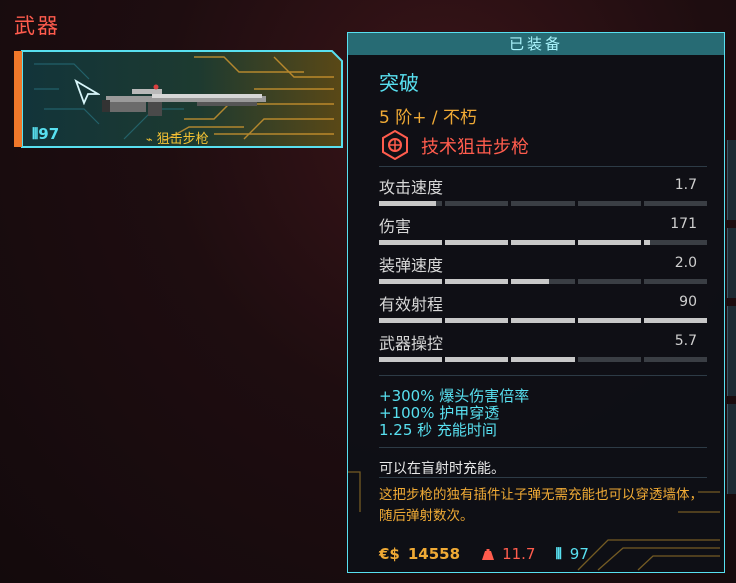 The height and width of the screenshot is (583, 736). I want to click on item-description: 这把步枪的独有插件让子弹无需充能也可以穿透墙体，随后弹射数次。, so click(541, 505).